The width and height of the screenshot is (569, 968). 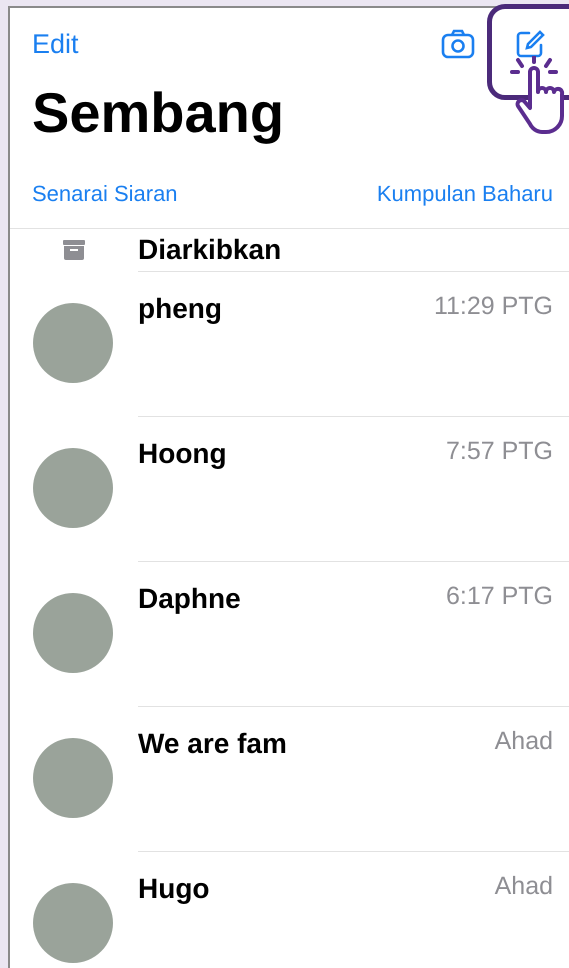 What do you see at coordinates (499, 451) in the screenshot?
I see `chat-time: 7:57 PTG` at bounding box center [499, 451].